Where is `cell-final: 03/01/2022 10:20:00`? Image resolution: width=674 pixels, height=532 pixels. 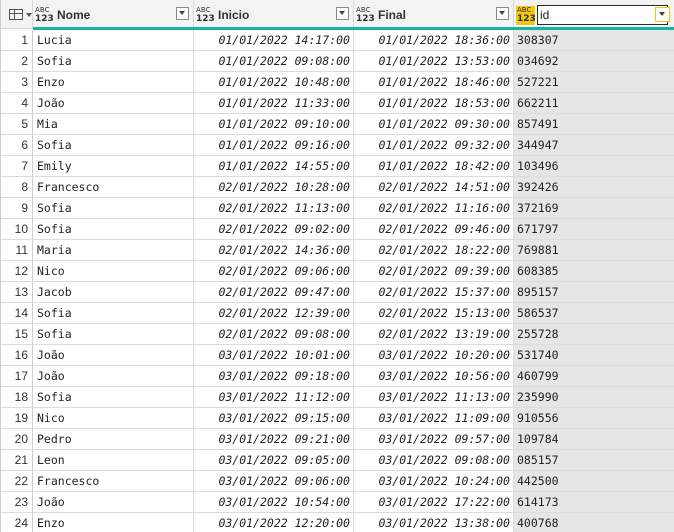 cell-final: 03/01/2022 10:20:00 is located at coordinates (434, 355).